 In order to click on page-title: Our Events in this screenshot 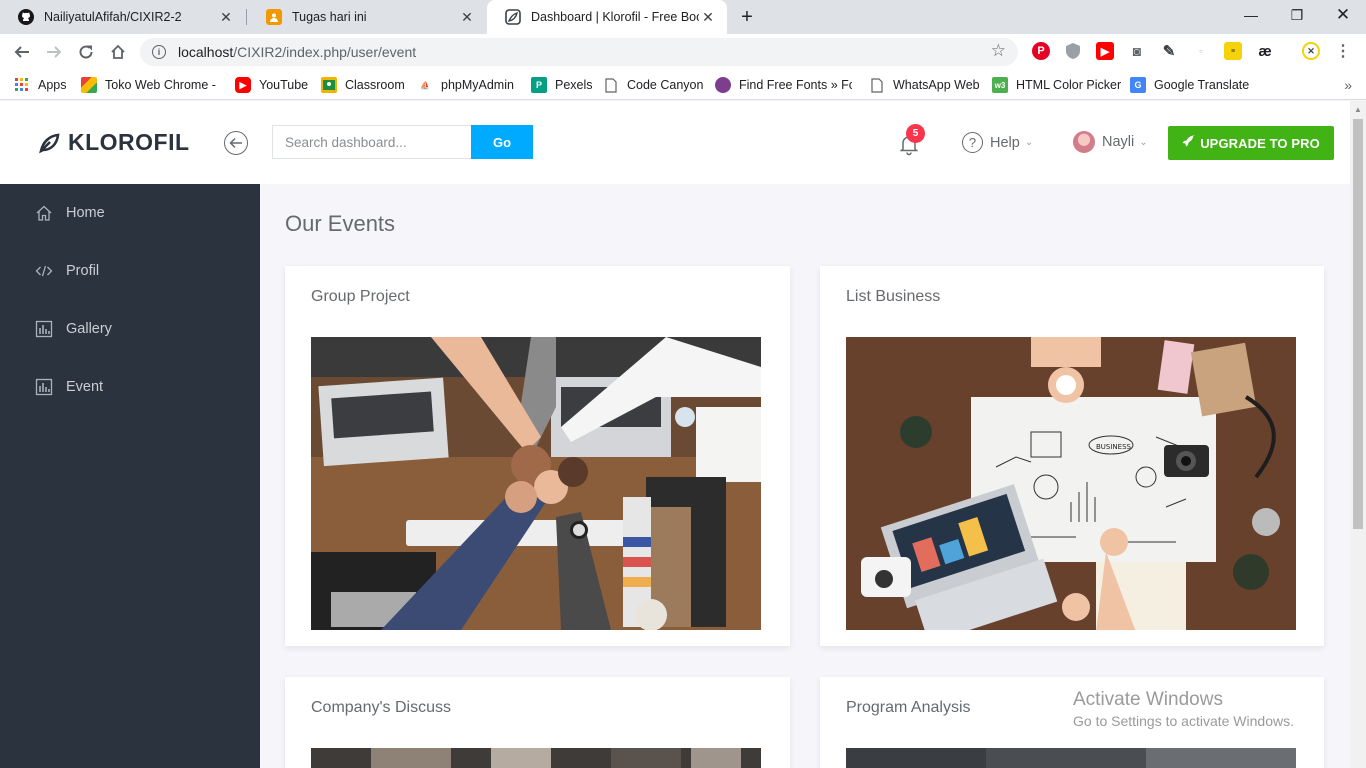, I will do `click(340, 223)`.